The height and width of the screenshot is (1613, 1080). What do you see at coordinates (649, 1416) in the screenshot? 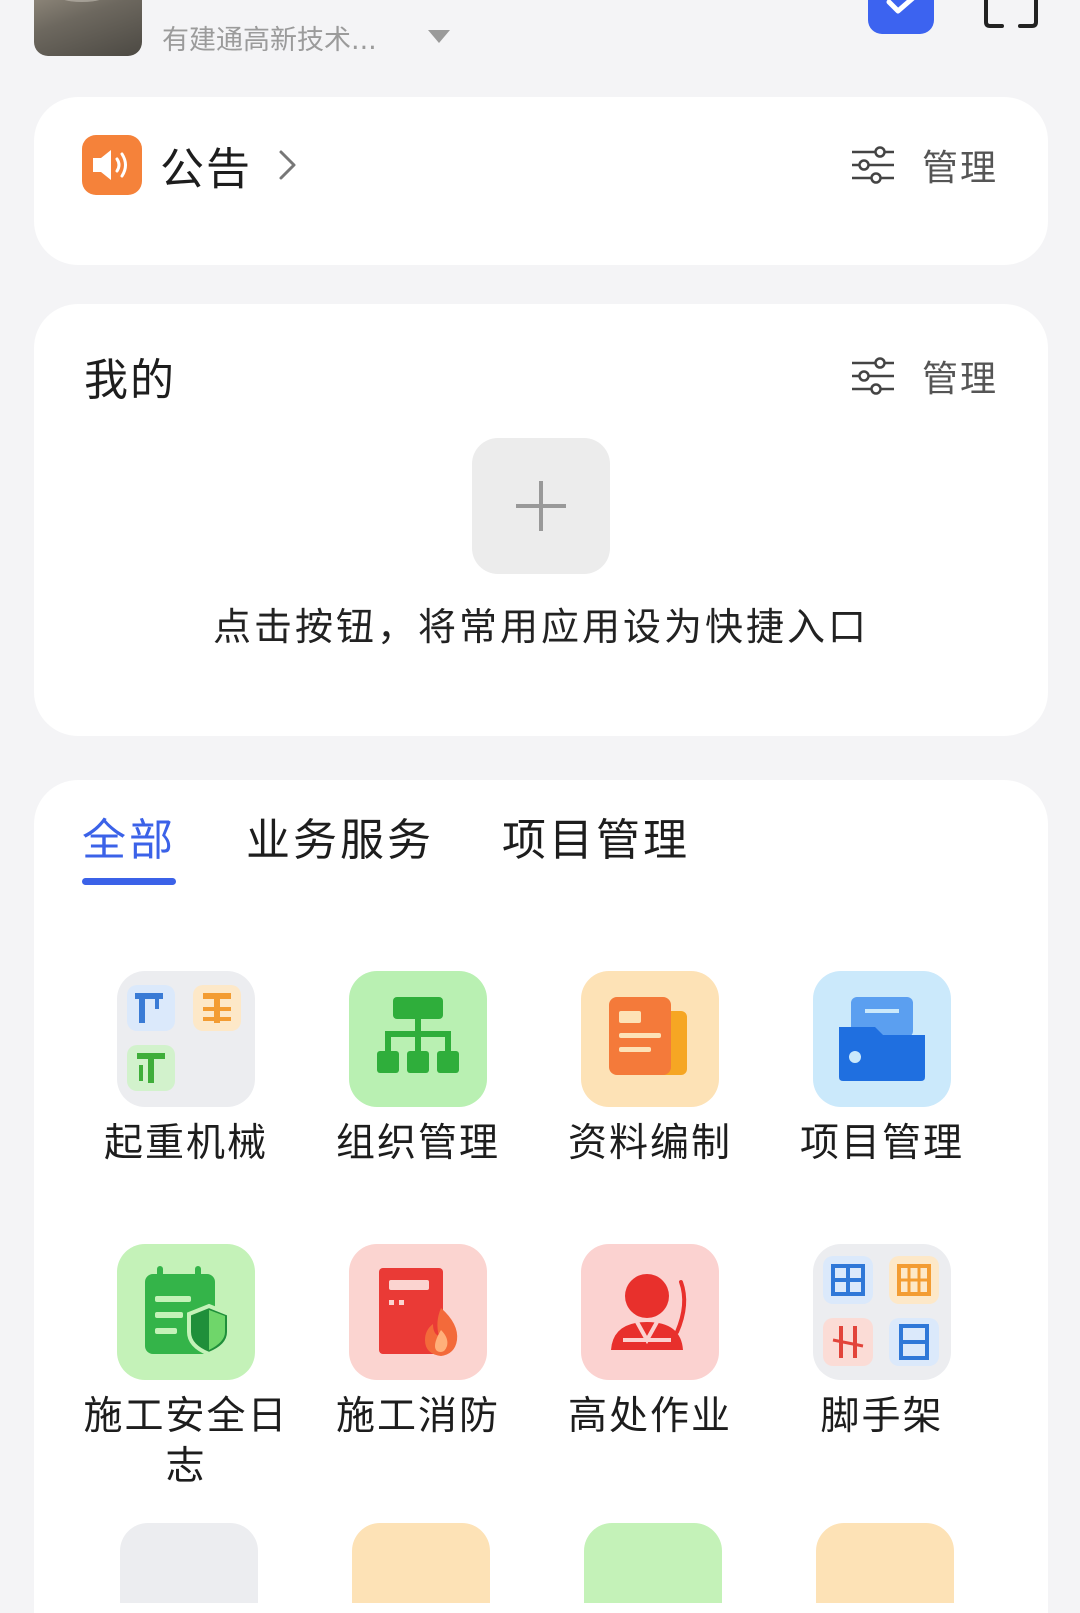
I see `app-label: 高处作业` at bounding box center [649, 1416].